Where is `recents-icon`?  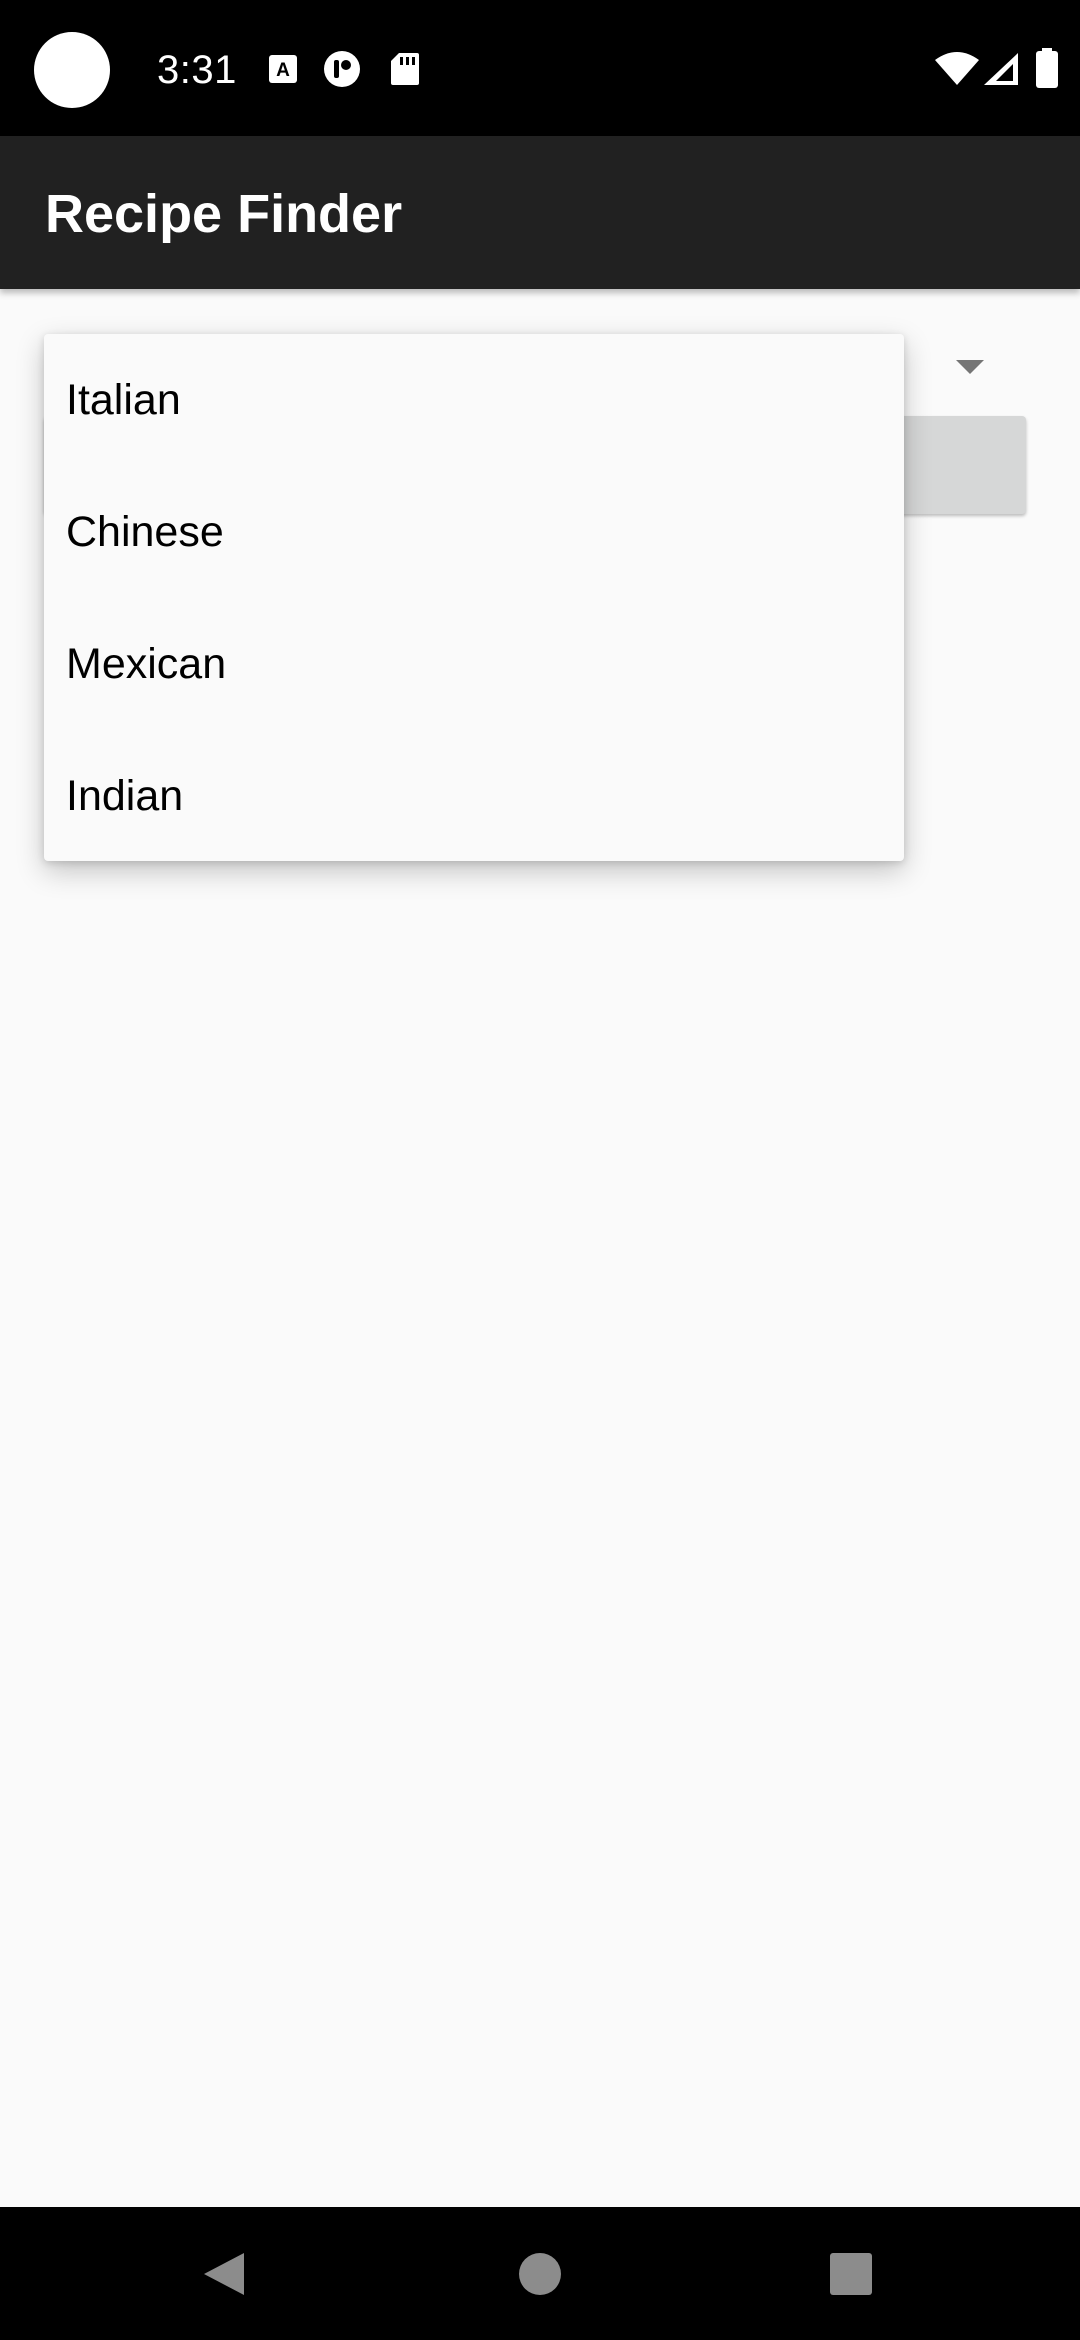 recents-icon is located at coordinates (851, 2274).